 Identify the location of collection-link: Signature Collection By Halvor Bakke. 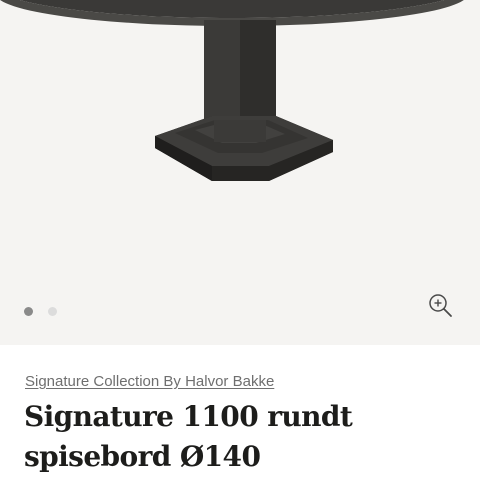
(149, 381).